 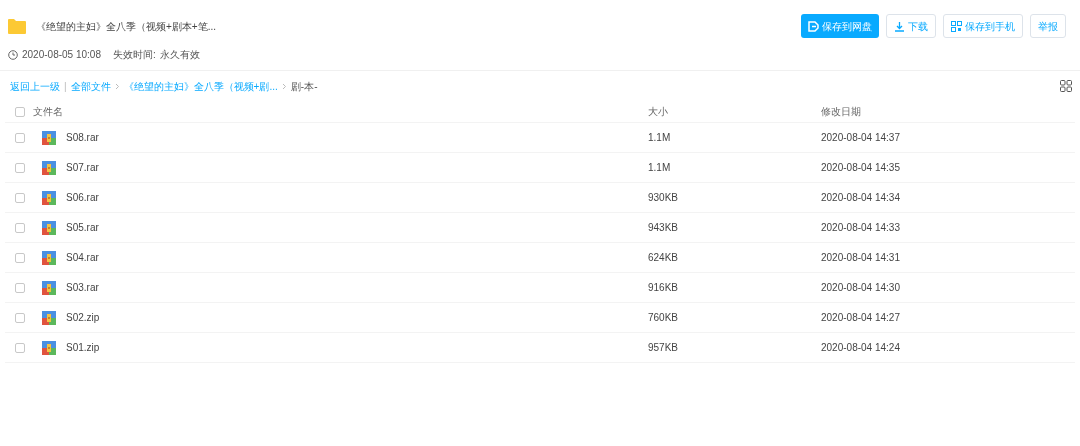 What do you see at coordinates (134, 55) in the screenshot?
I see `expiry-label: 失效时间:` at bounding box center [134, 55].